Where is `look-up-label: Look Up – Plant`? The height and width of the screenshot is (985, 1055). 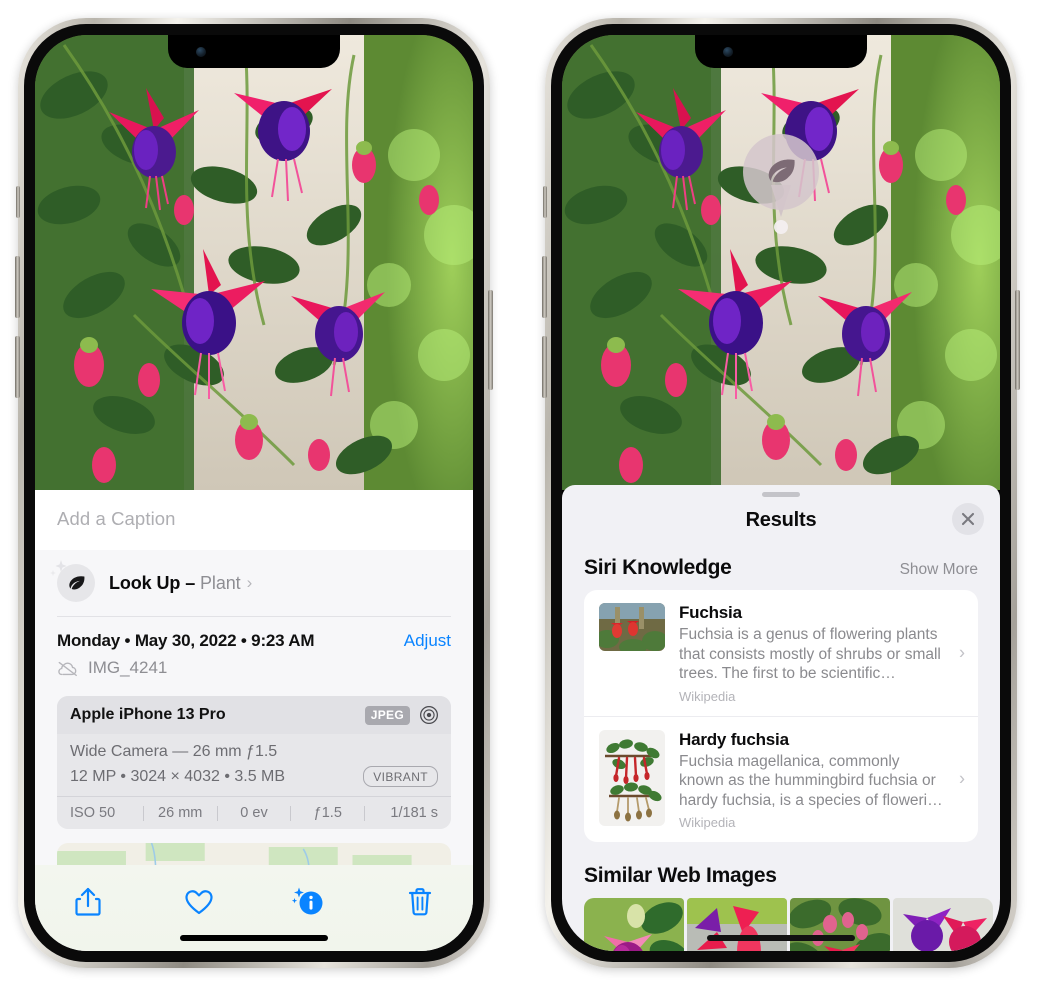 look-up-label: Look Up – Plant is located at coordinates (175, 583).